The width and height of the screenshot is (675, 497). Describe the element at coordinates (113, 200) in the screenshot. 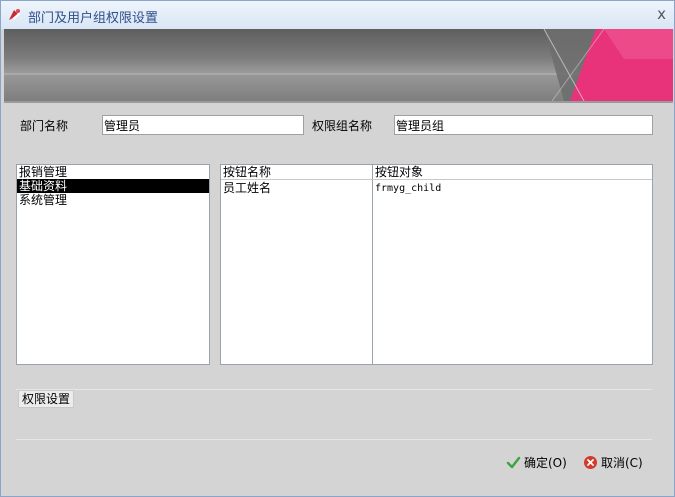

I see `list-item: 系统管理` at that location.